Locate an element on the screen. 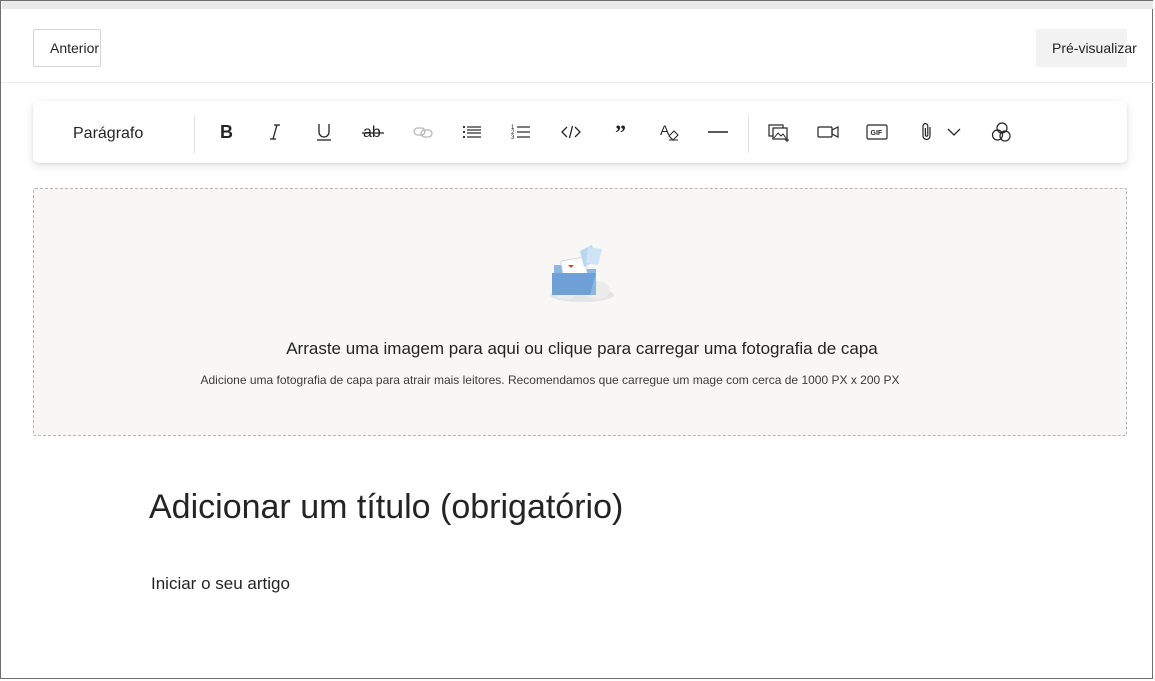 This screenshot has width=1155, height=681. horizontal-rule-button is located at coordinates (718, 132).